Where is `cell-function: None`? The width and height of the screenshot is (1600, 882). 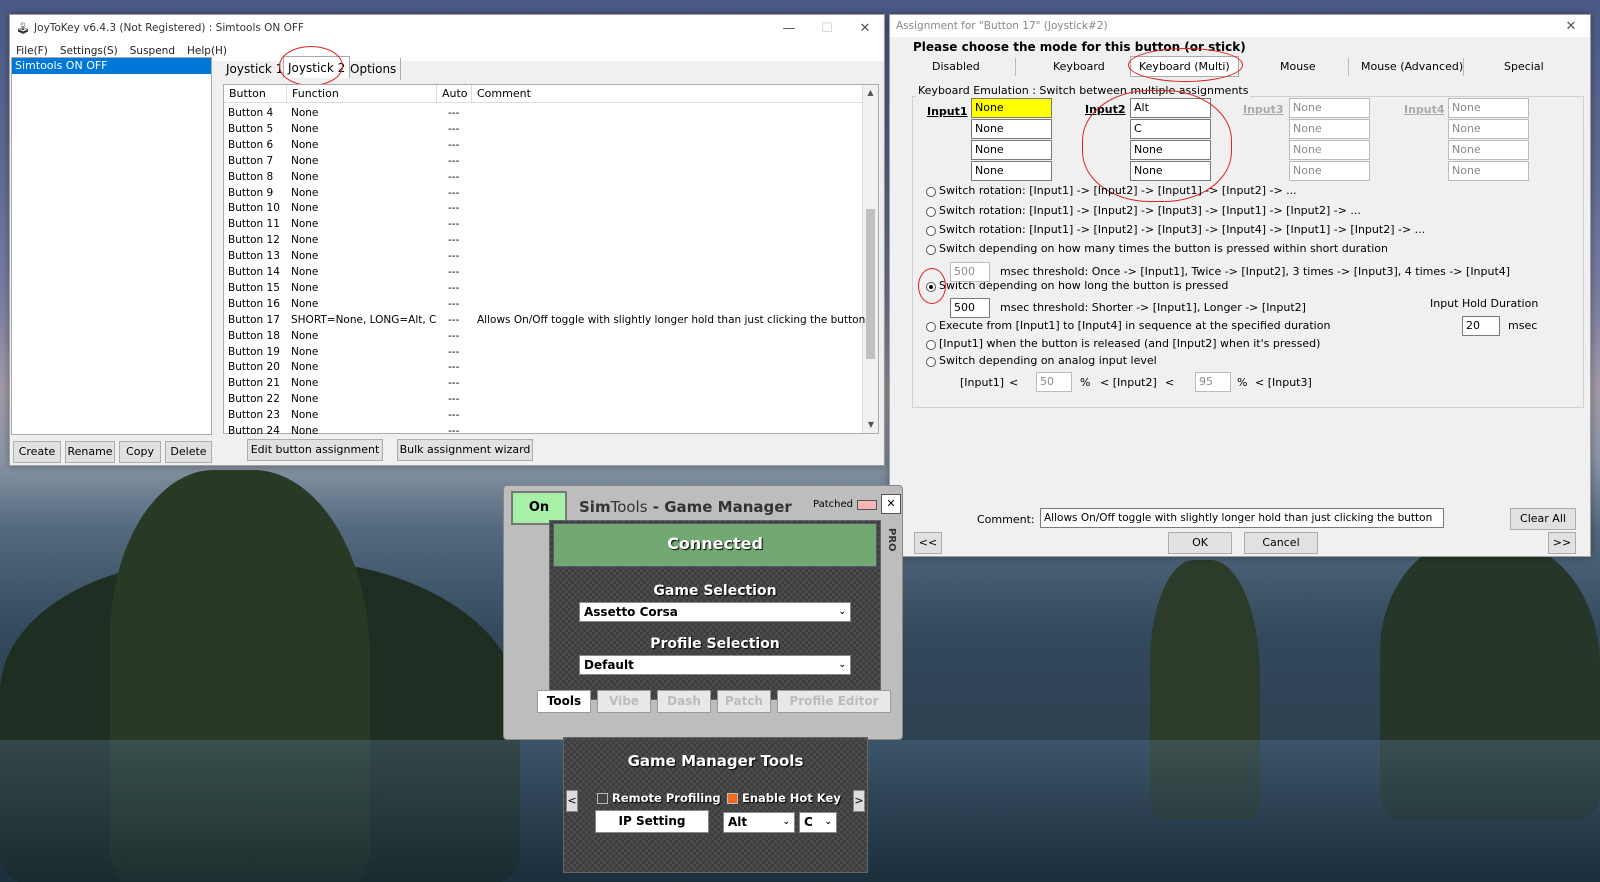
cell-function: None is located at coordinates (305, 303).